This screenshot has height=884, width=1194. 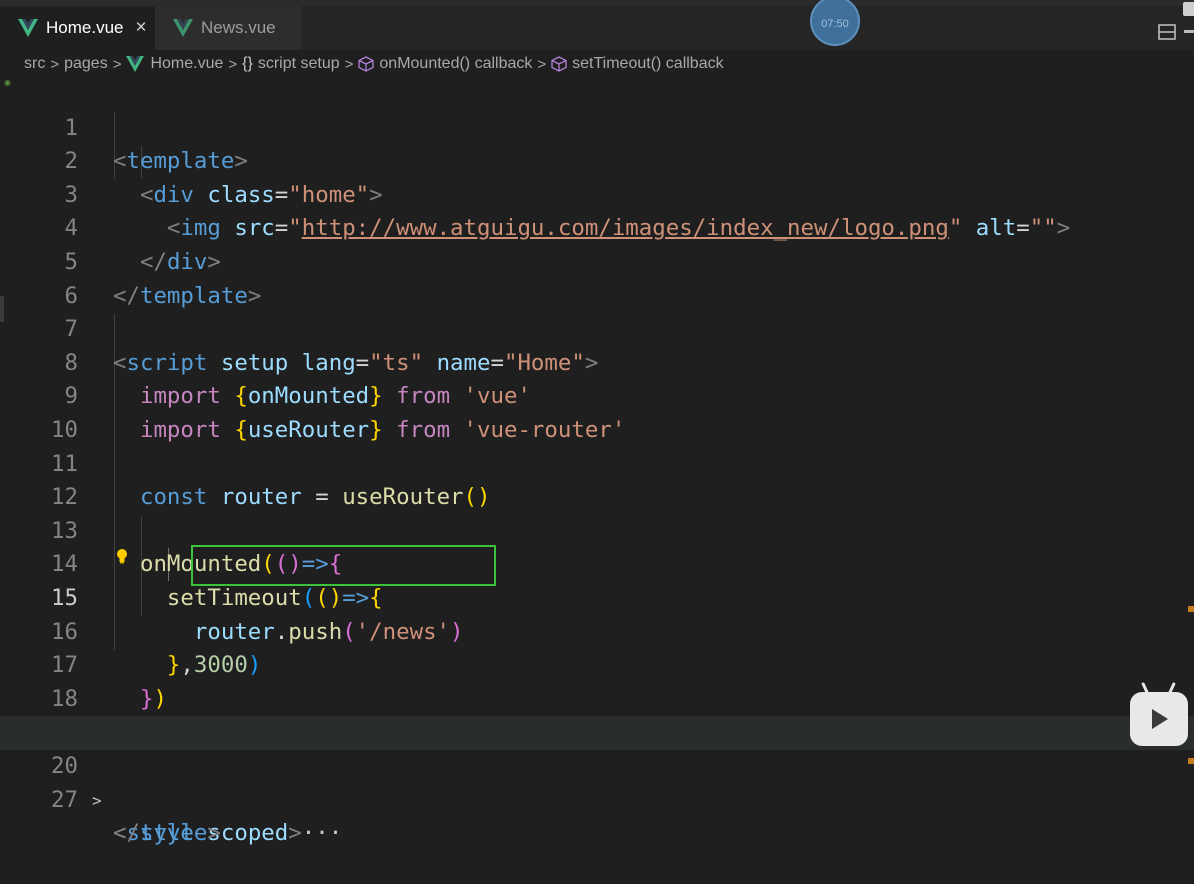 I want to click on code-line: 12, so click(x=597, y=479).